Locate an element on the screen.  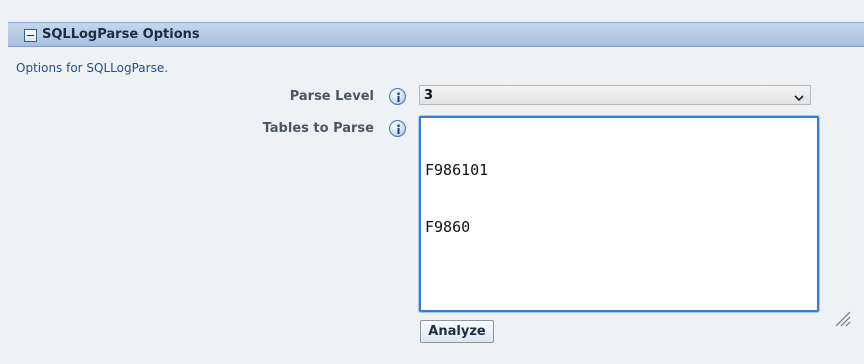
analyze-button: Analyze is located at coordinates (457, 331).